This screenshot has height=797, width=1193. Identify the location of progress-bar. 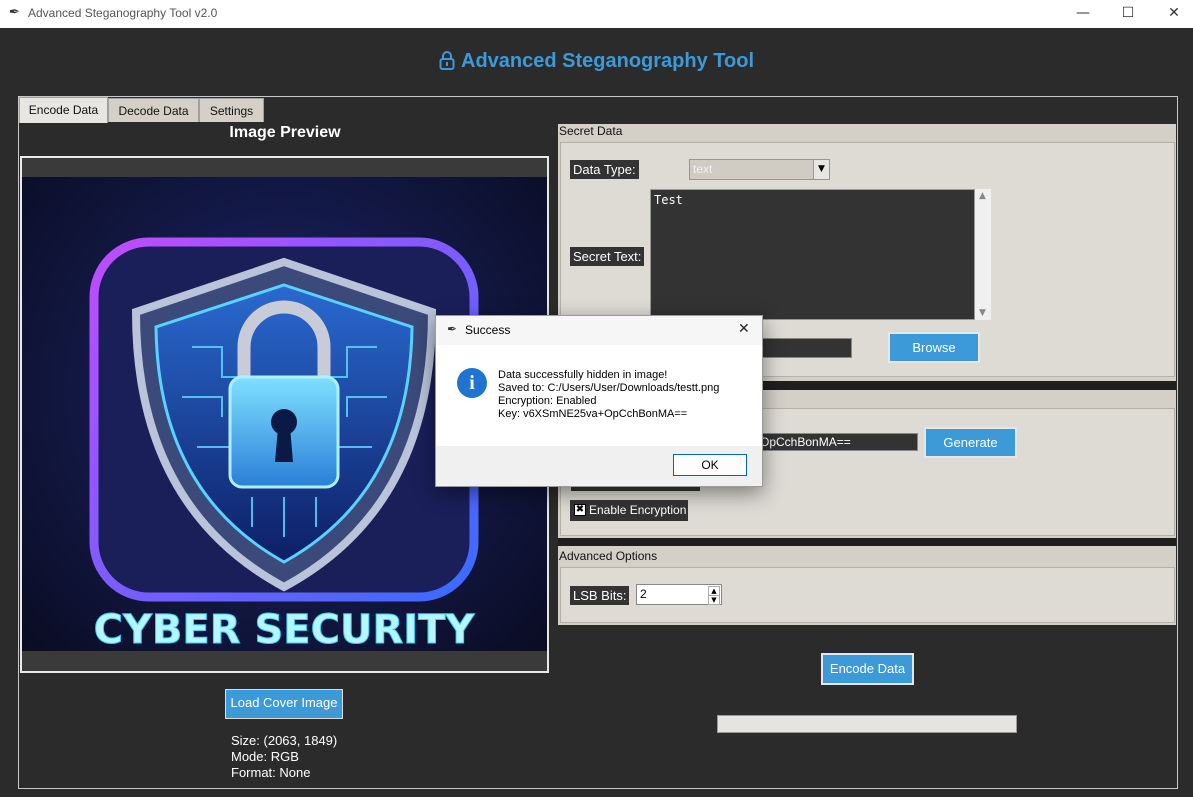
(867, 724).